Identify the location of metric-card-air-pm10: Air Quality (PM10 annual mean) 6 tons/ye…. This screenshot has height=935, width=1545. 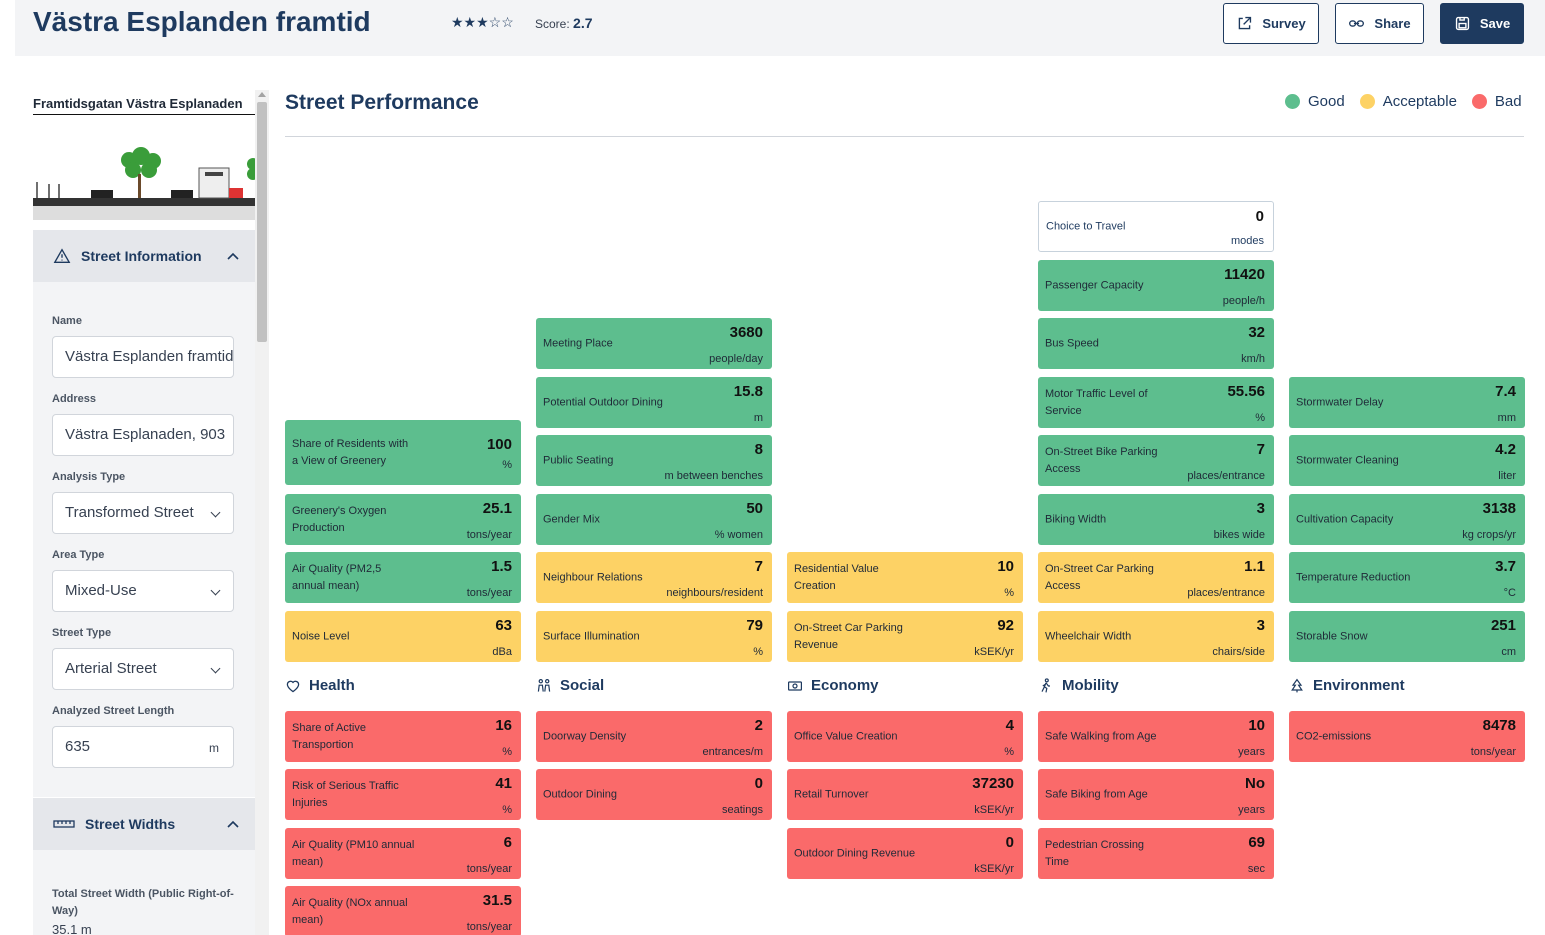
(403, 853).